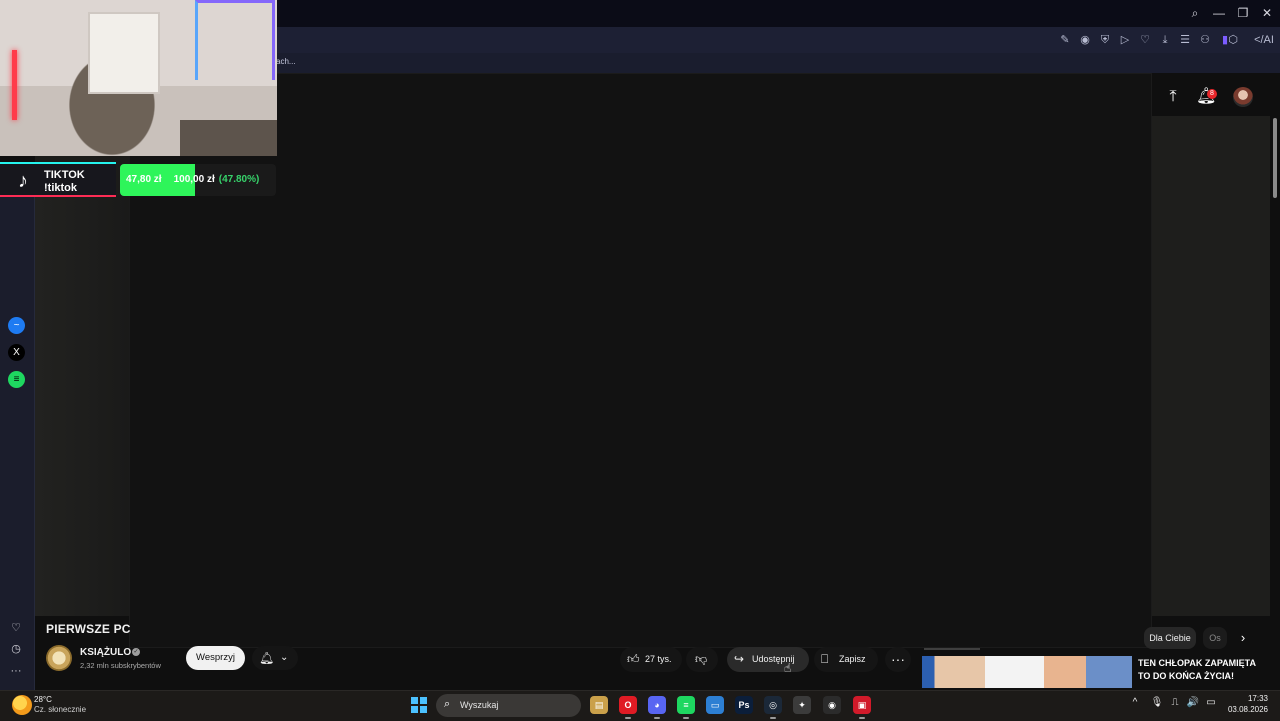 This screenshot has width=1280, height=721. Describe the element at coordinates (17, 443) in the screenshot. I see `browser-sidebar: ~ X ≡ ♡ ◷ ···` at that location.